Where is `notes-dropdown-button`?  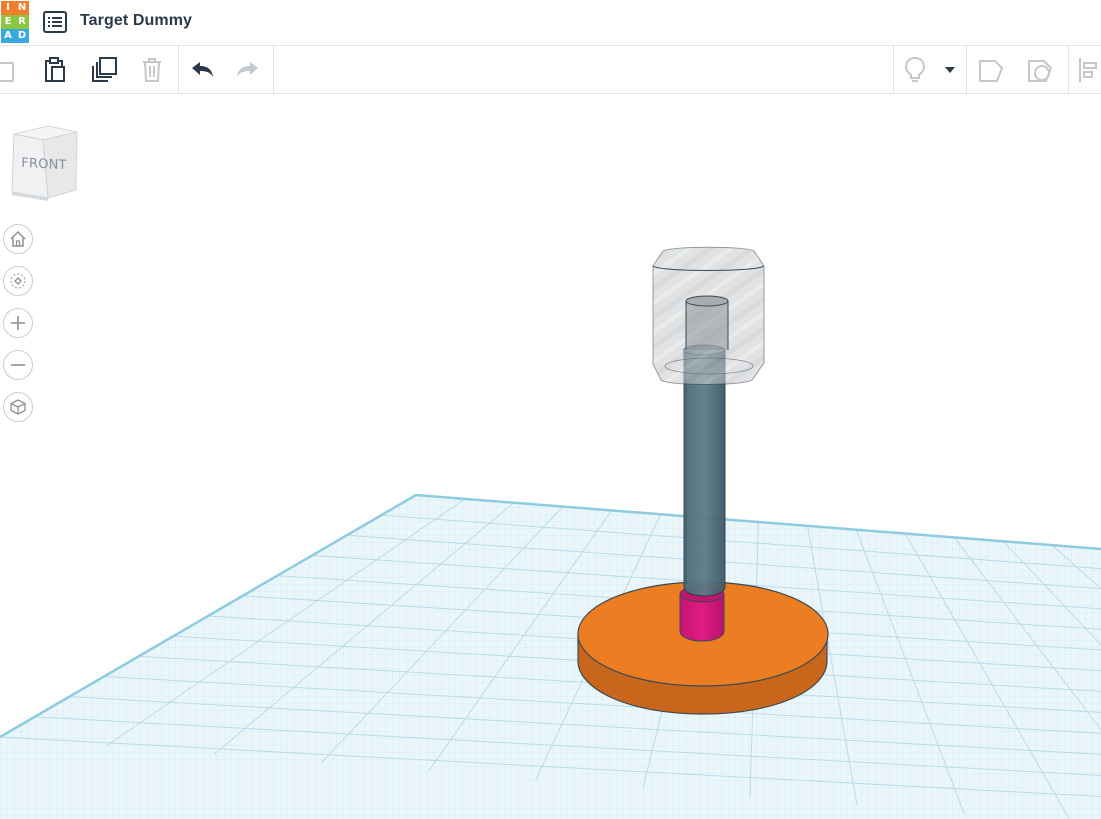
notes-dropdown-button is located at coordinates (950, 69).